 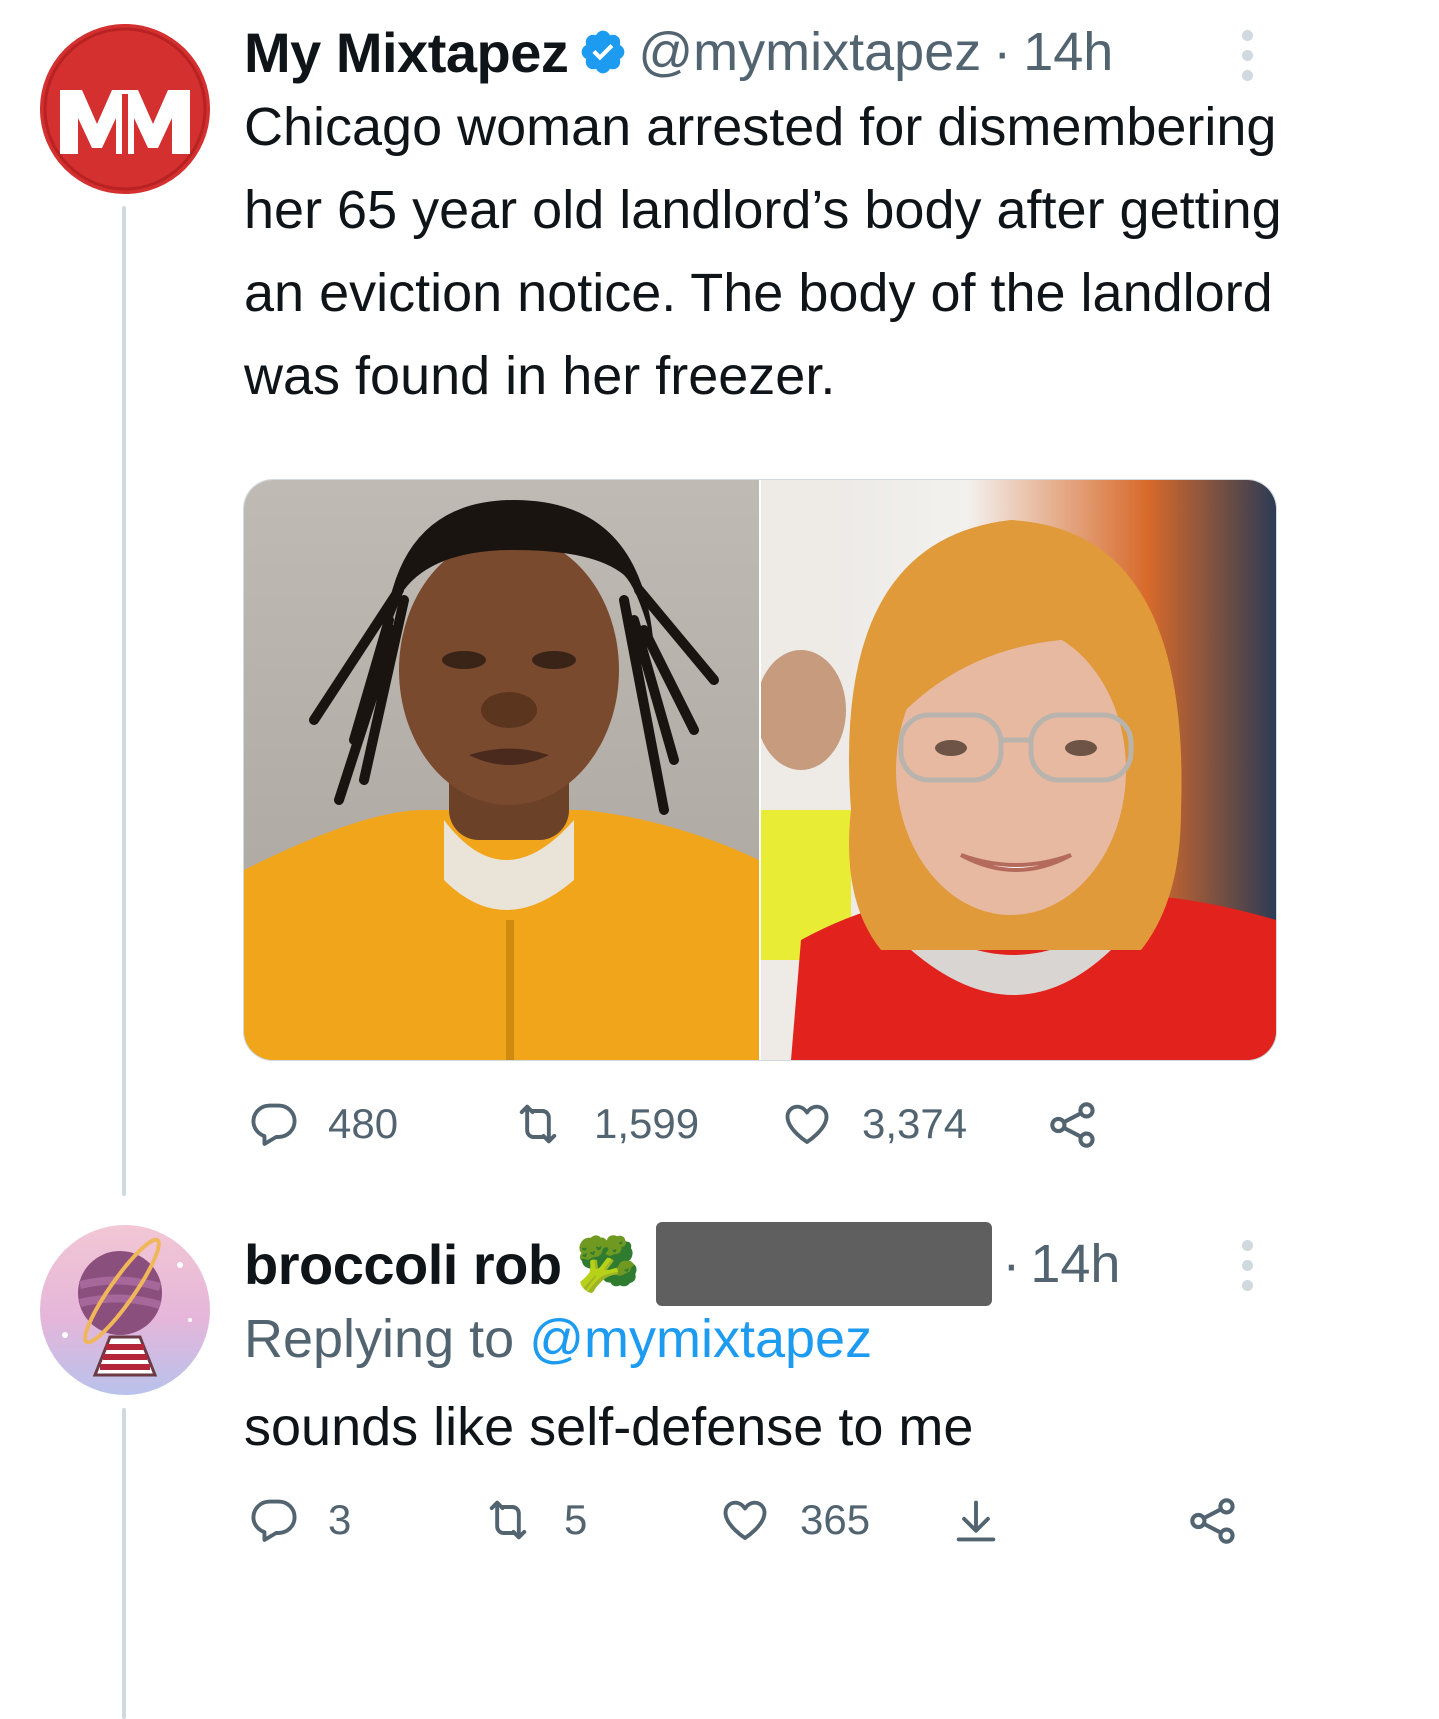 I want to click on display-name: My Mixtapez, so click(x=406, y=52).